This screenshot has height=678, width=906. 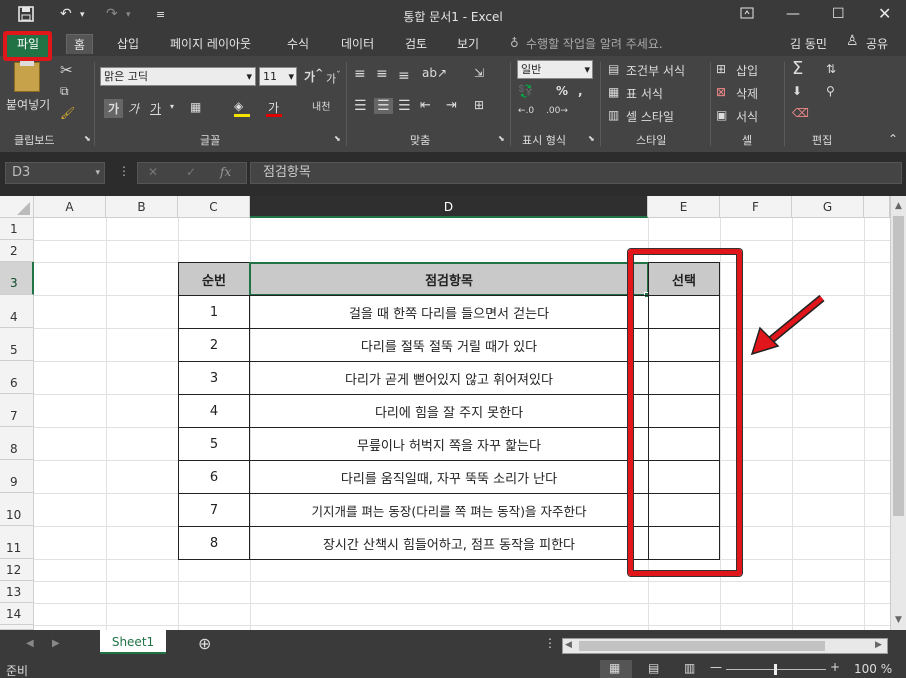 What do you see at coordinates (775, 669) in the screenshot?
I see `zoom-slider-thumb` at bounding box center [775, 669].